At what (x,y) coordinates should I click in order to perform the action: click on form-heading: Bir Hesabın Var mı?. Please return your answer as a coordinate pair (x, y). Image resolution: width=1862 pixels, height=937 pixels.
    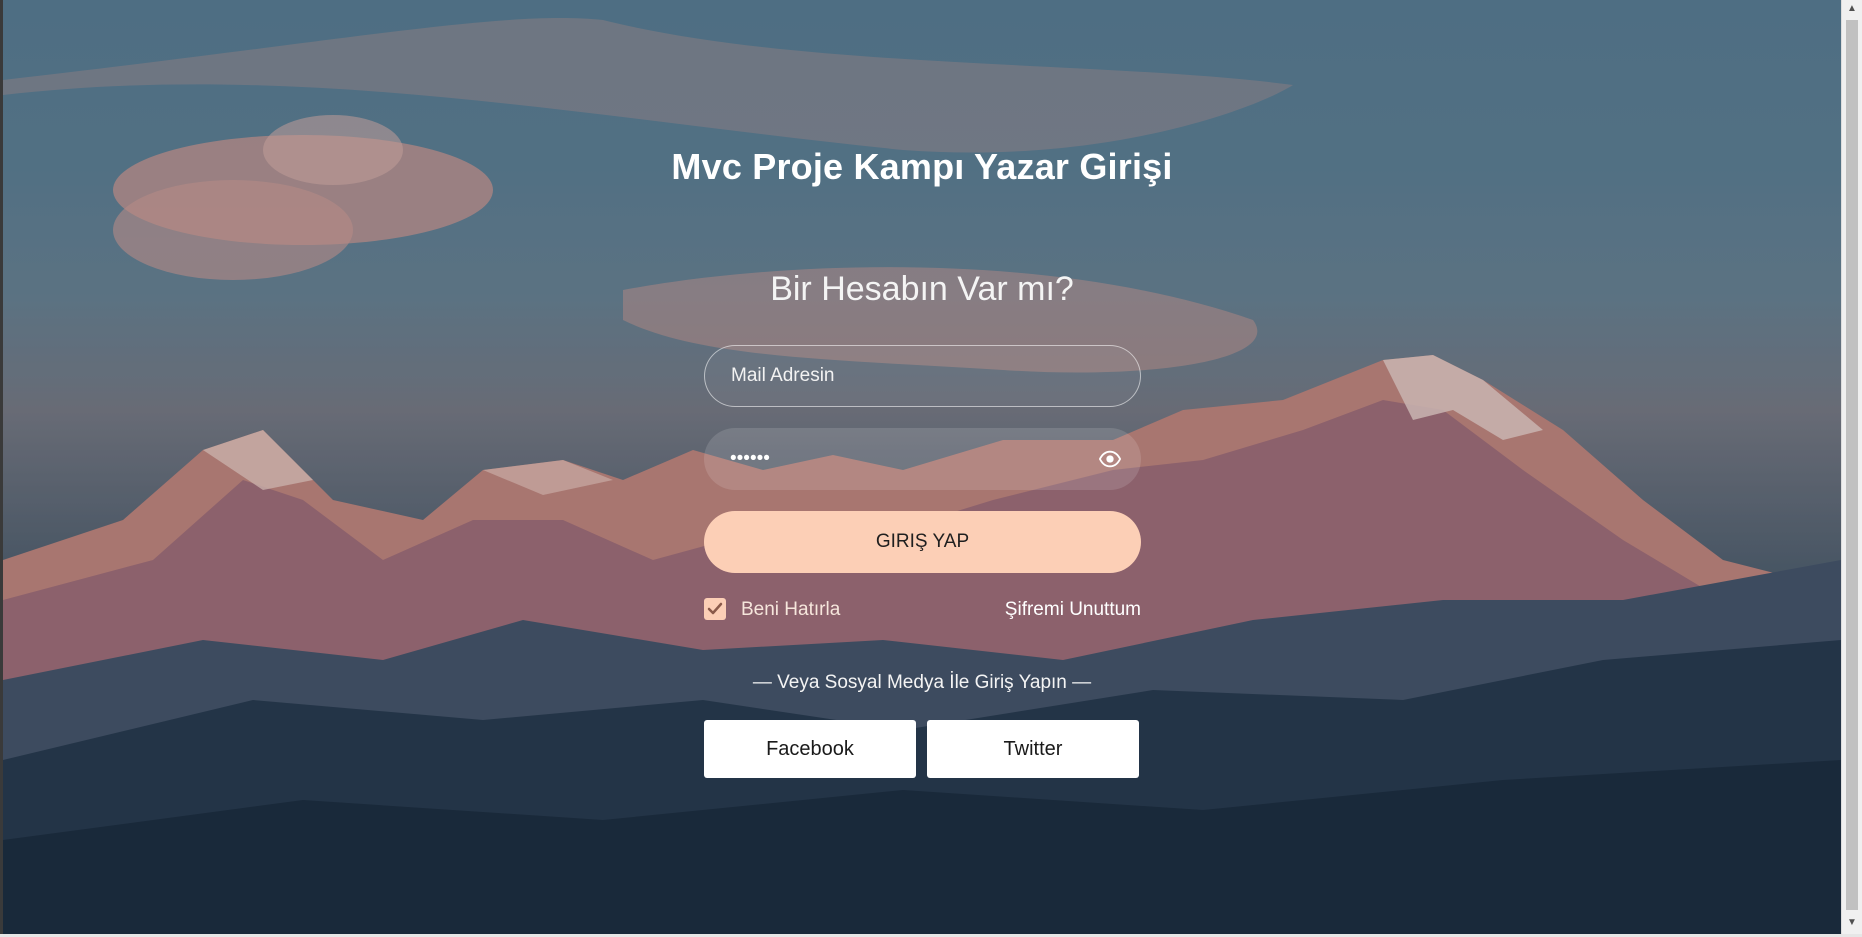
    Looking at the image, I should click on (922, 289).